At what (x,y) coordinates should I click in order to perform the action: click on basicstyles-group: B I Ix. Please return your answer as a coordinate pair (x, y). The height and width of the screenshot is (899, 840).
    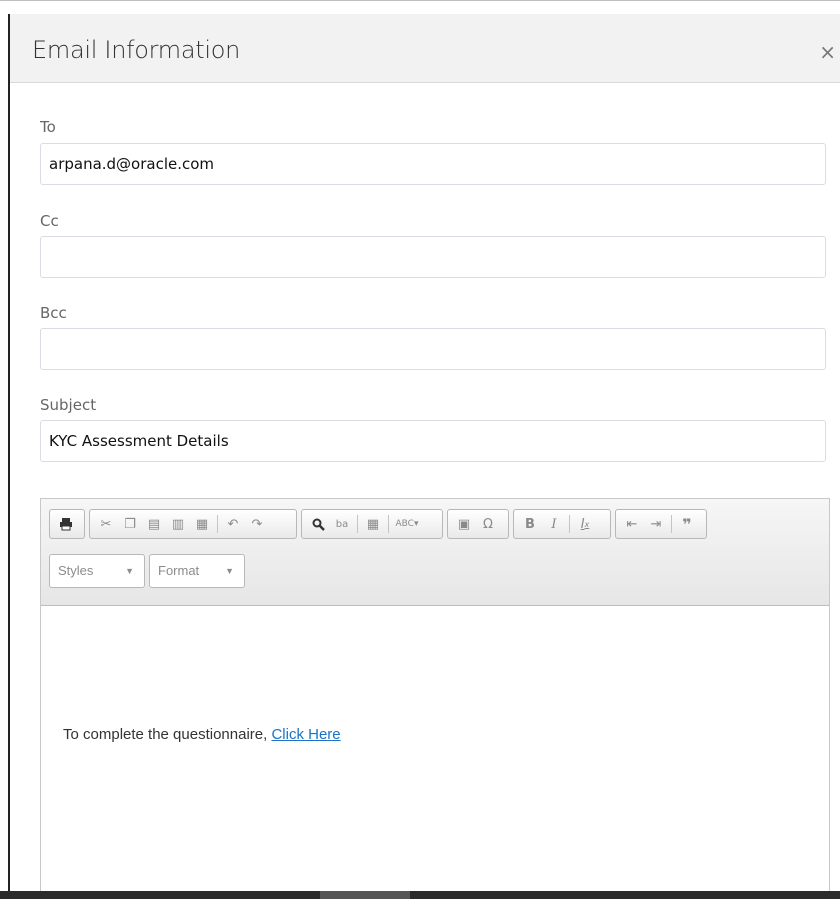
    Looking at the image, I should click on (562, 524).